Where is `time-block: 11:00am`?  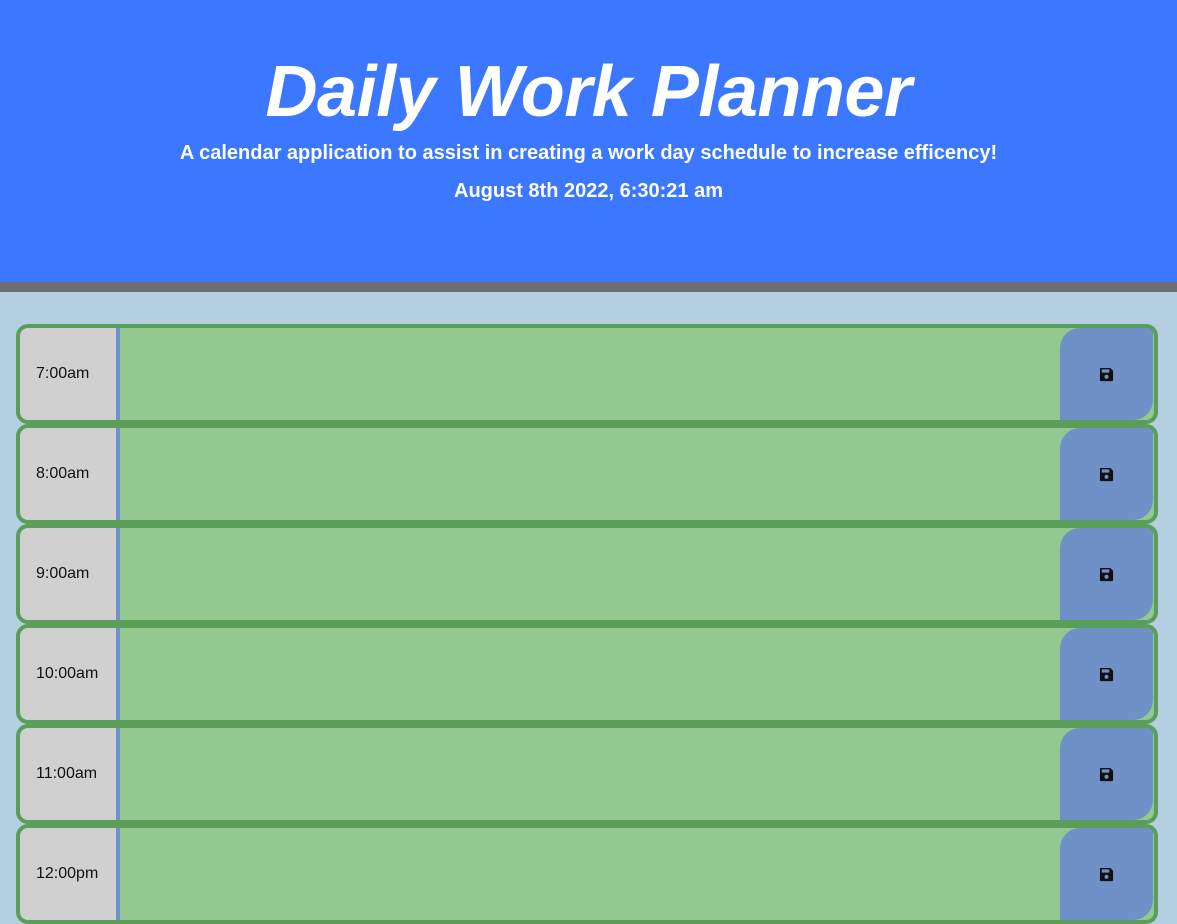
time-block: 11:00am is located at coordinates (587, 774).